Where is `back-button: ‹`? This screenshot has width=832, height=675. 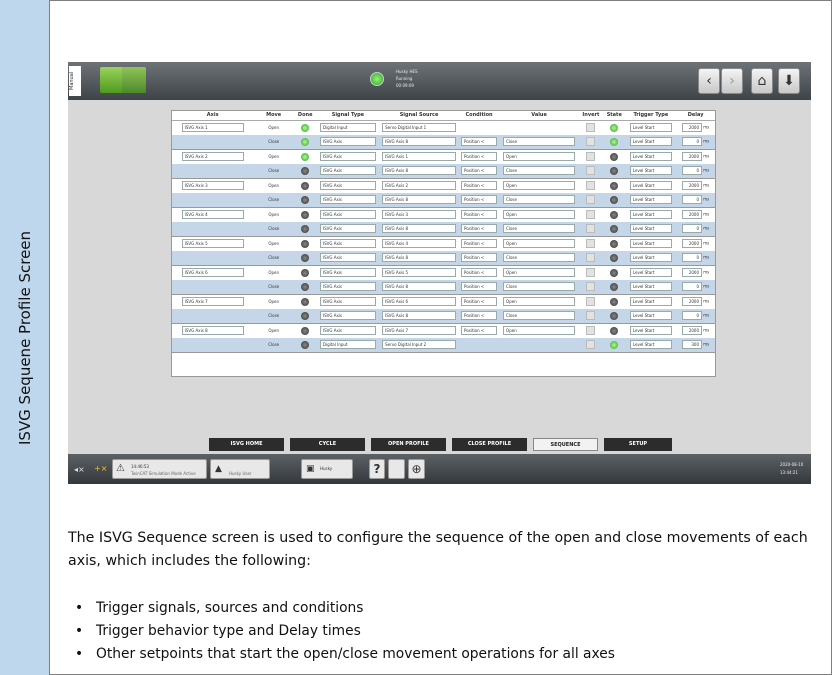
back-button: ‹ is located at coordinates (709, 81).